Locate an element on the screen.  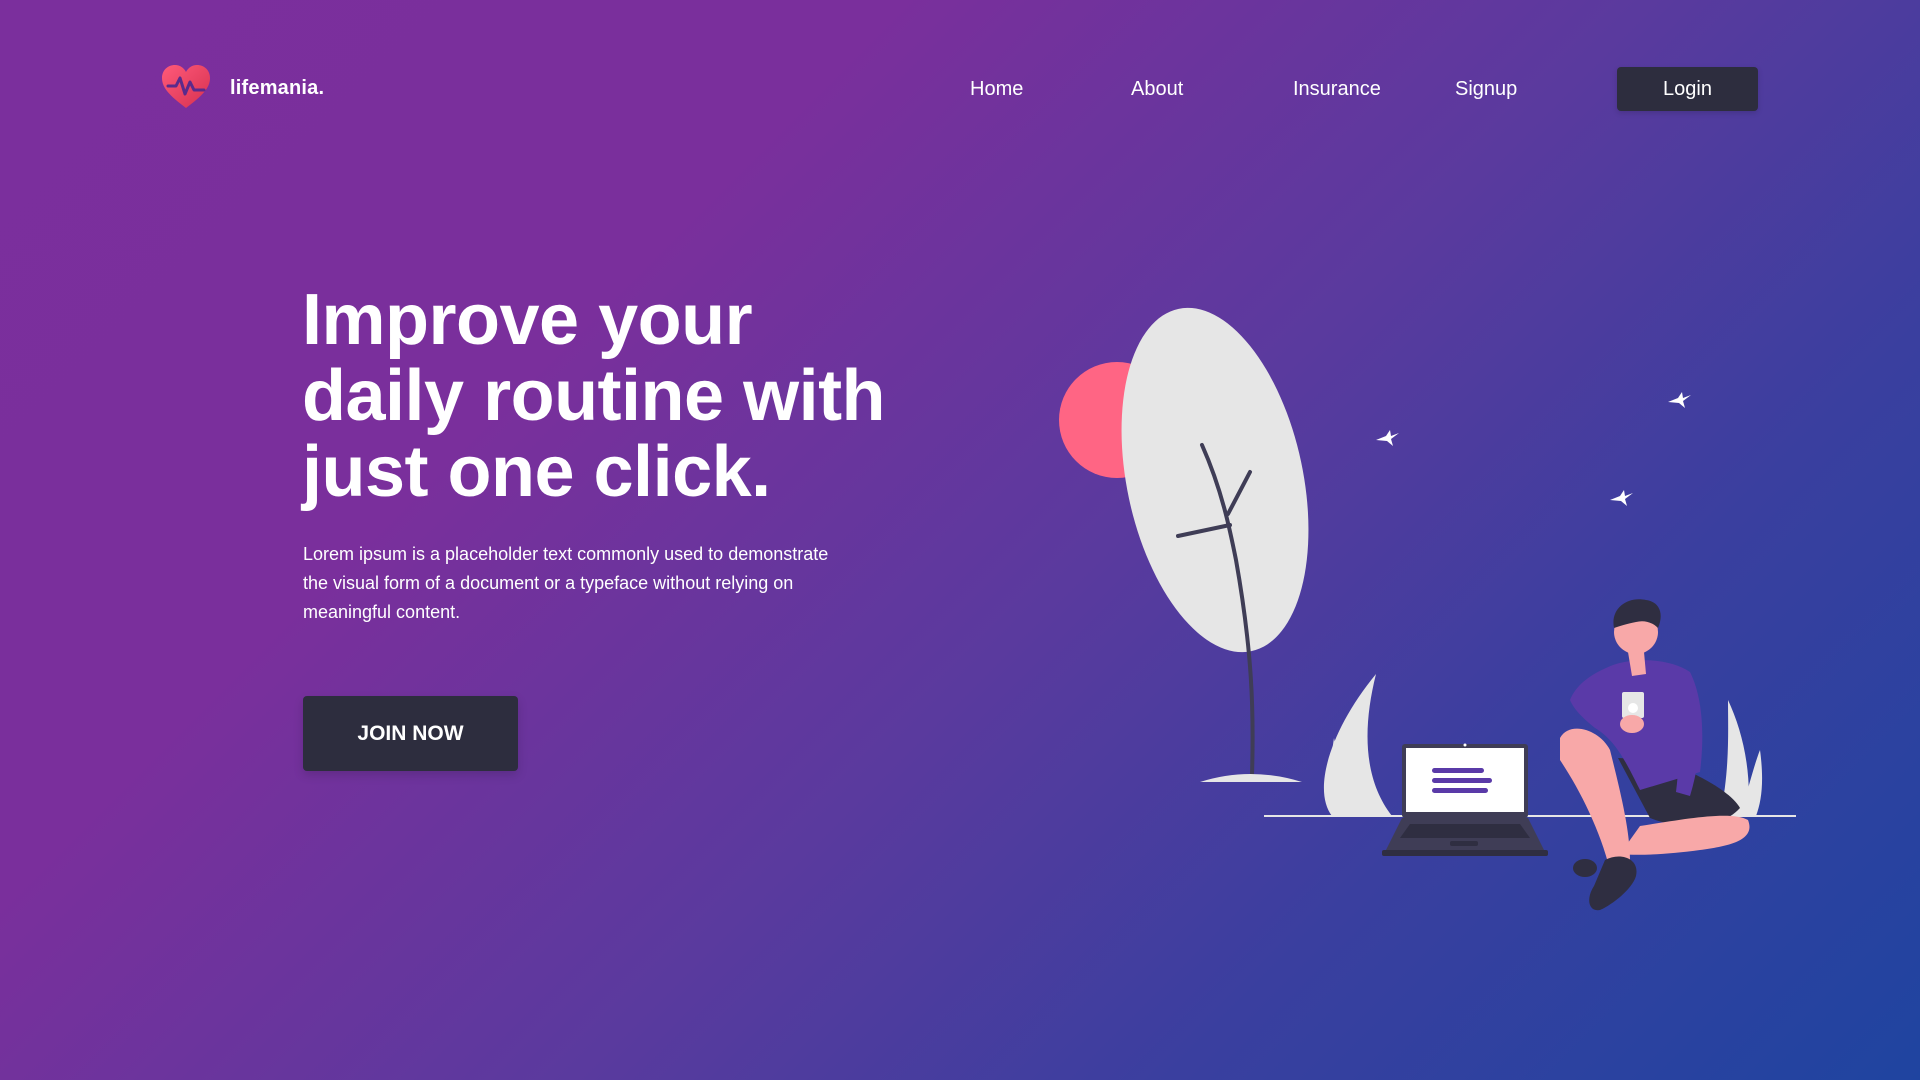
laptop-shape is located at coordinates (1465, 799).